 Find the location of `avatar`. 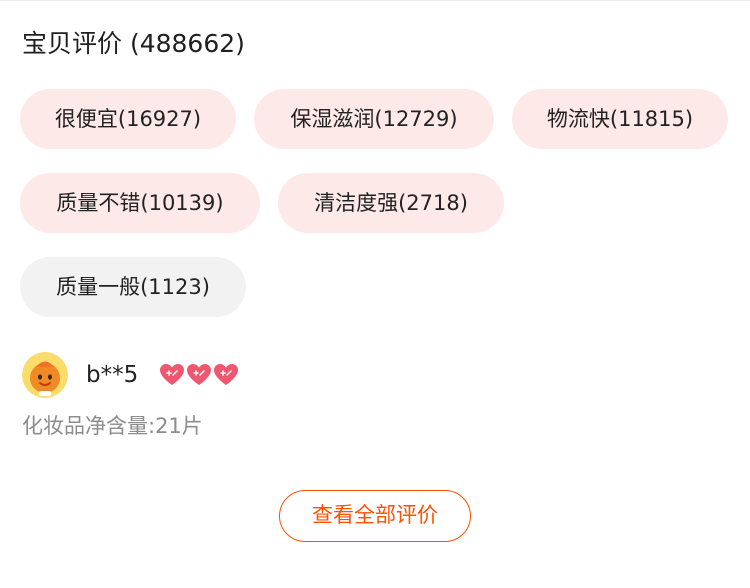

avatar is located at coordinates (45, 375).